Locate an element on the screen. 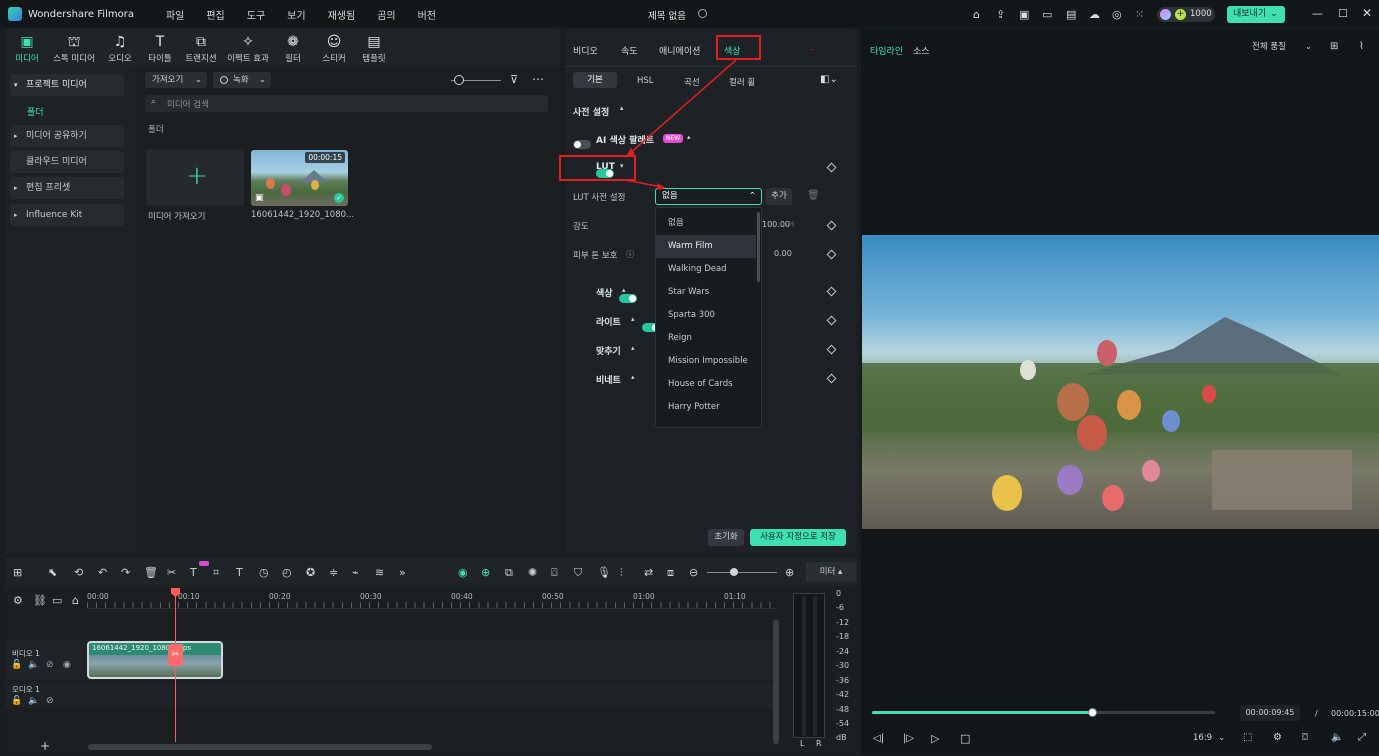 This screenshot has height=756, width=1379. mask-icon: ✪ is located at coordinates (310, 572).